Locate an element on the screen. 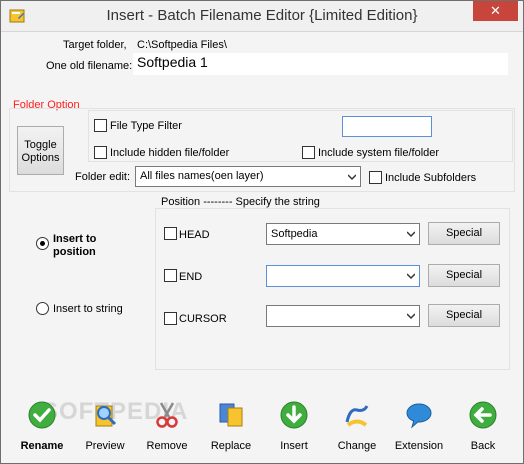  rename-label: Rename is located at coordinates (42, 446).